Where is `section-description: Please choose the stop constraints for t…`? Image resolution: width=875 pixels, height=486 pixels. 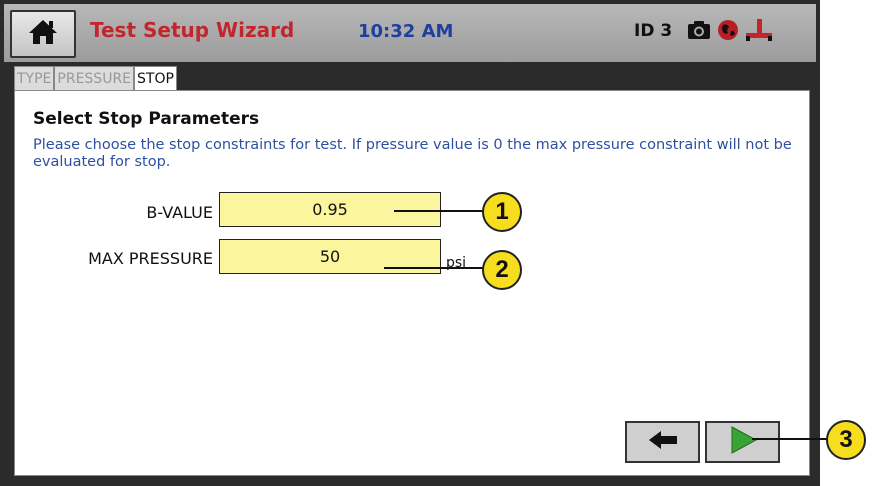
section-description: Please choose the stop constraints for t… is located at coordinates (412, 153).